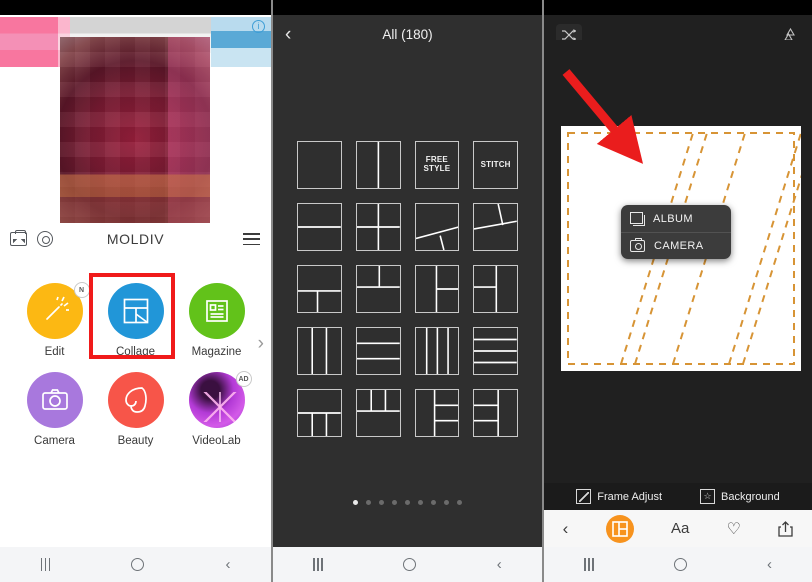  Describe the element at coordinates (45, 239) in the screenshot. I see `disc-icon` at that location.